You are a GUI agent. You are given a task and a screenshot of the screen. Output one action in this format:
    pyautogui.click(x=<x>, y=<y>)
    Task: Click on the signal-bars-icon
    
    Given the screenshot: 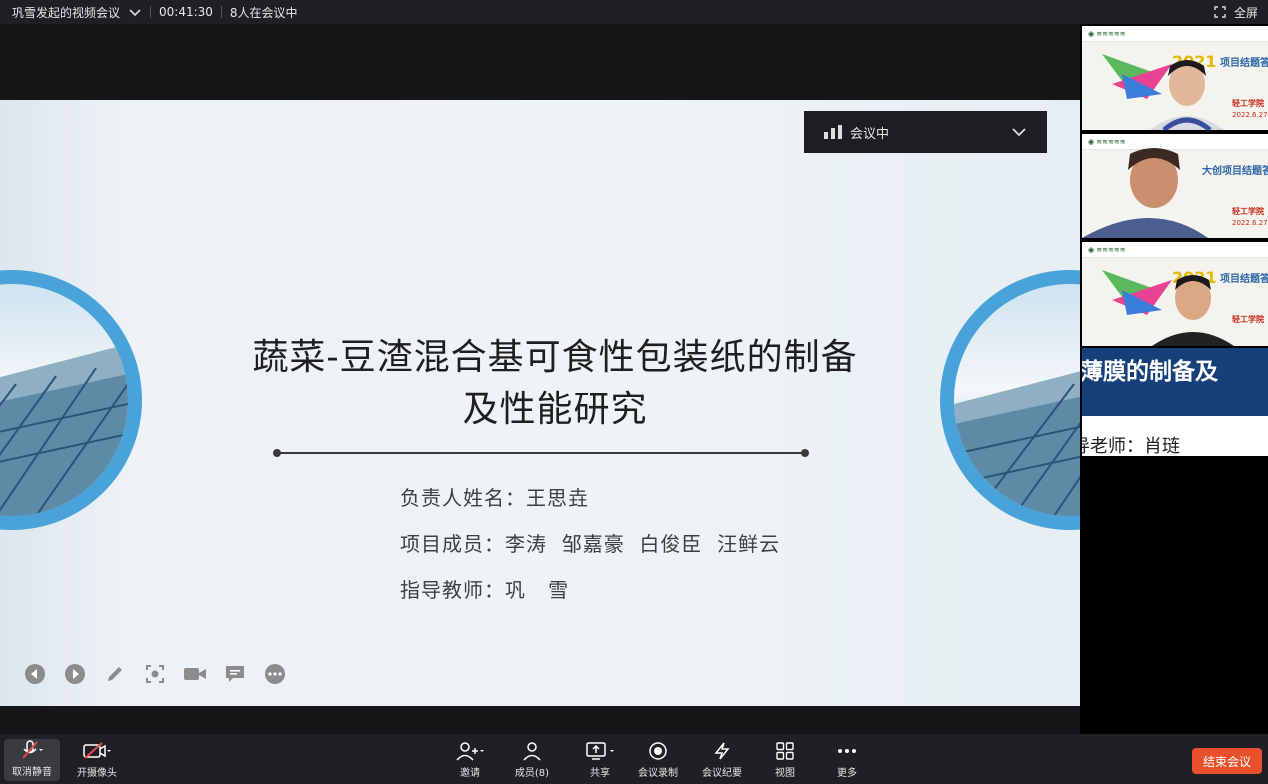 What is the action you would take?
    pyautogui.click(x=833, y=132)
    